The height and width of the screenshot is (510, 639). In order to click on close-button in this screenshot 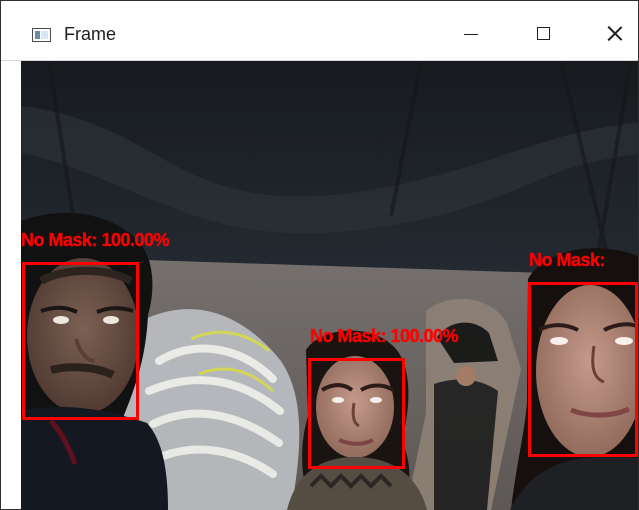, I will do `click(615, 33)`.